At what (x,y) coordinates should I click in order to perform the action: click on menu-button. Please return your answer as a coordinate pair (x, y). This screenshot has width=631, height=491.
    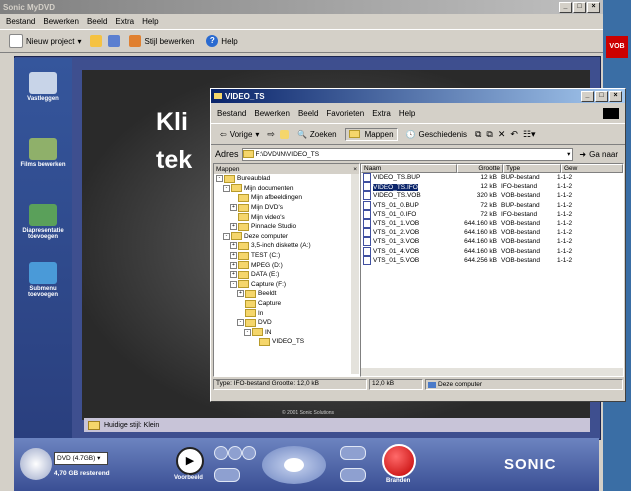
    Looking at the image, I should click on (353, 453).